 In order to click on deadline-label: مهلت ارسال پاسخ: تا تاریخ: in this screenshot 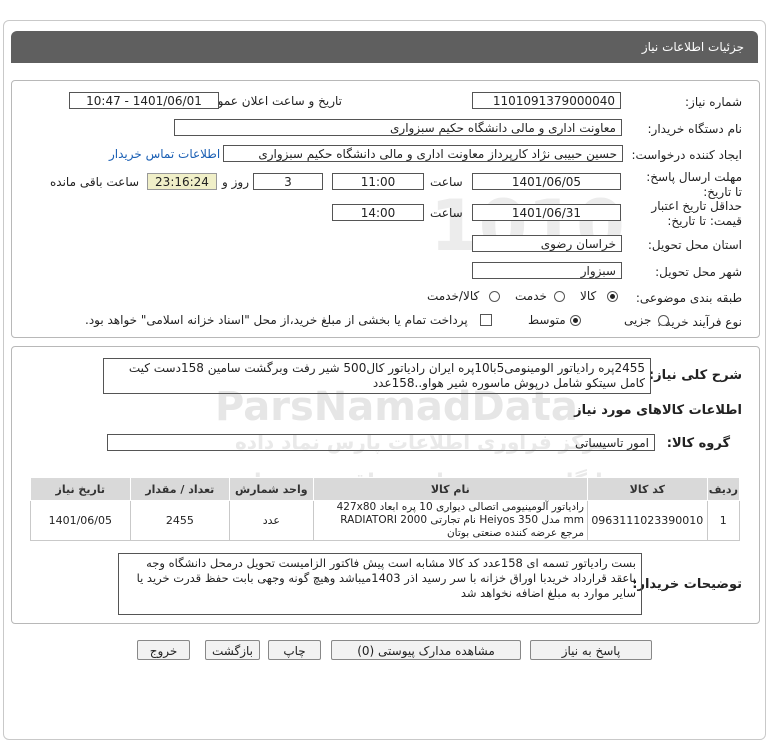, I will do `click(694, 184)`.